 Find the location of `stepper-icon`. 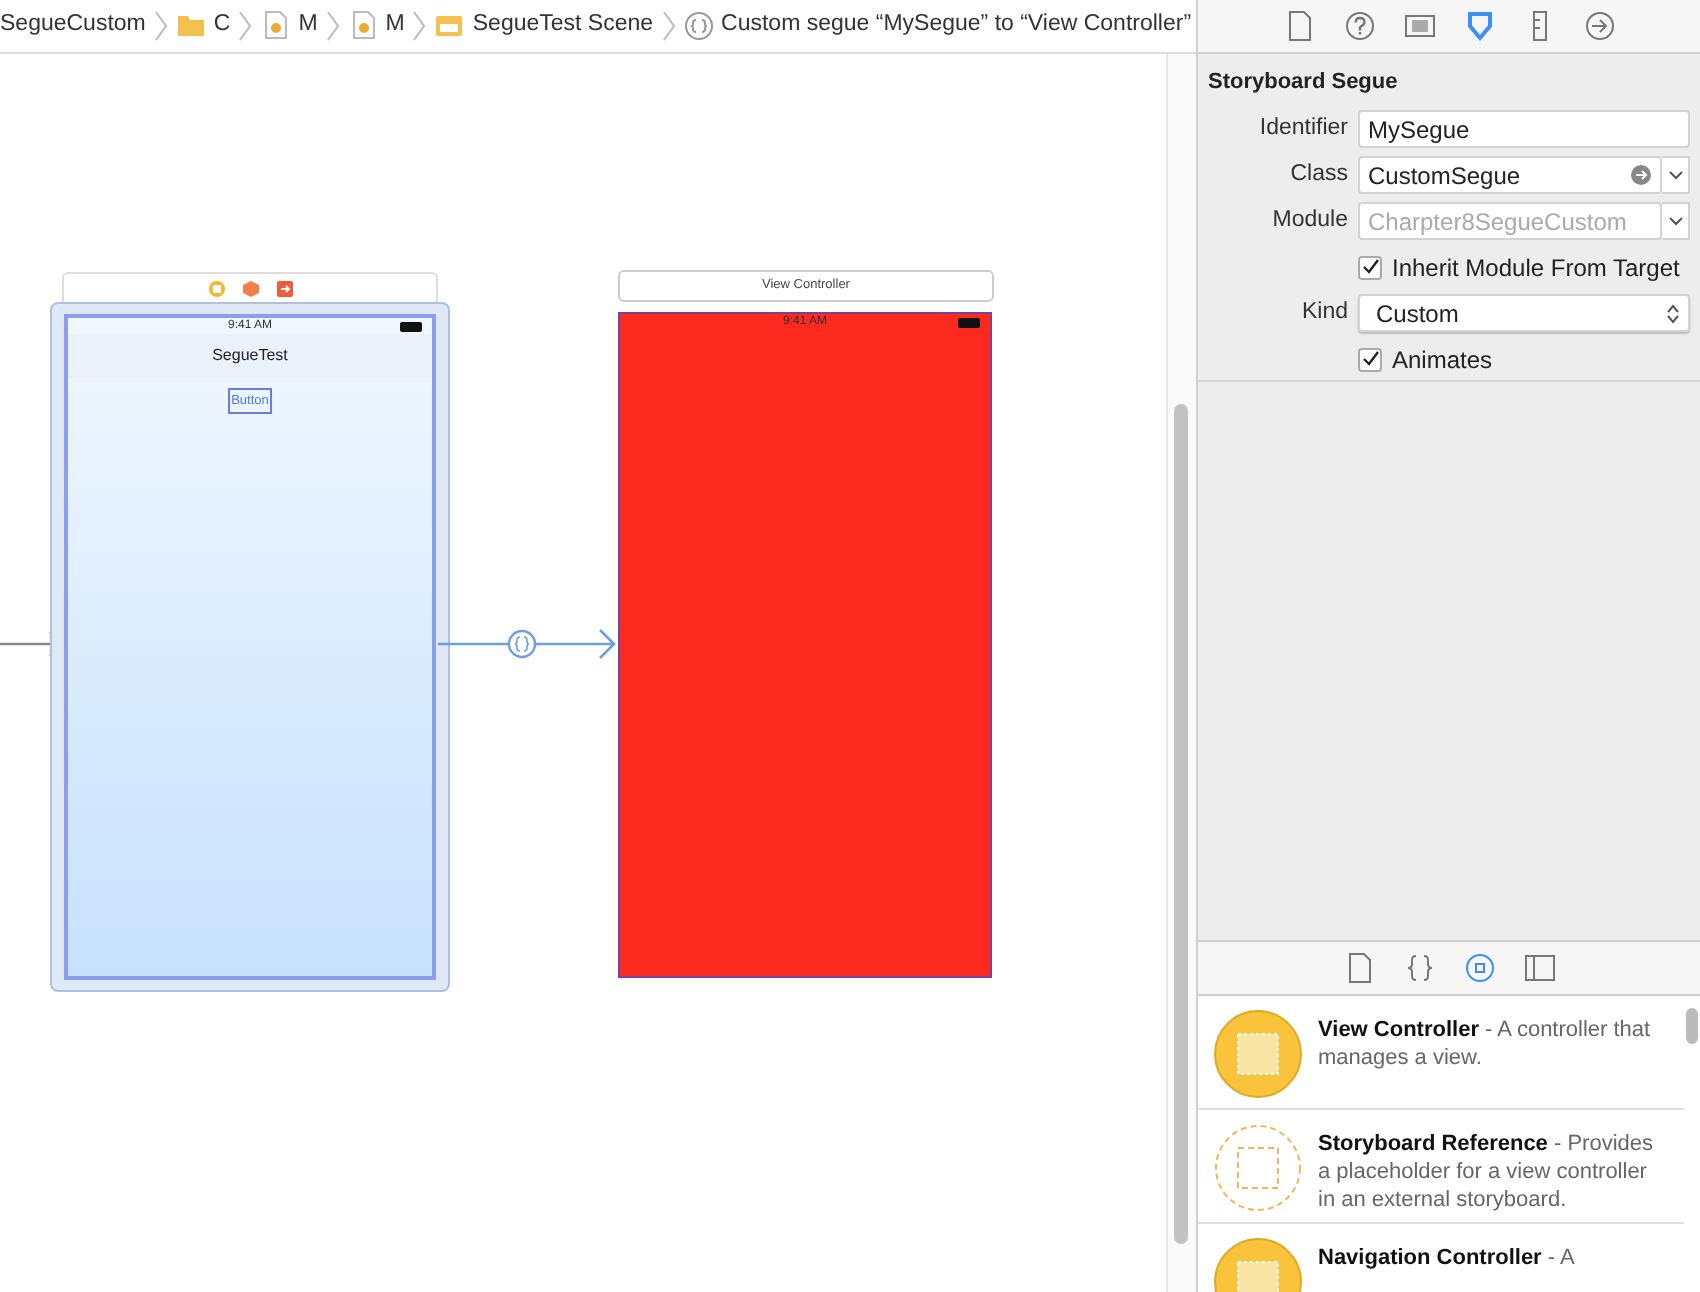

stepper-icon is located at coordinates (1673, 313).